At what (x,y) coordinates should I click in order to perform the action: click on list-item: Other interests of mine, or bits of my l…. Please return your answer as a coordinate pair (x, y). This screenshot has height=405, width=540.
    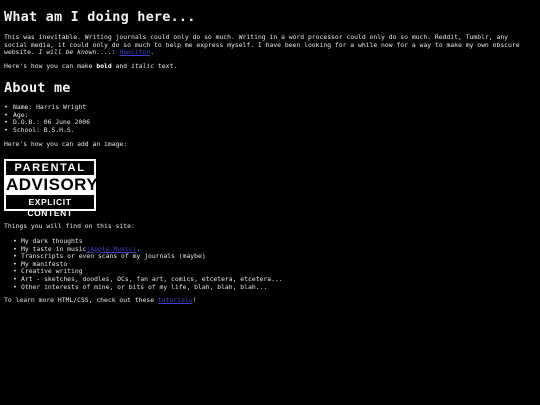
    Looking at the image, I should click on (143, 287).